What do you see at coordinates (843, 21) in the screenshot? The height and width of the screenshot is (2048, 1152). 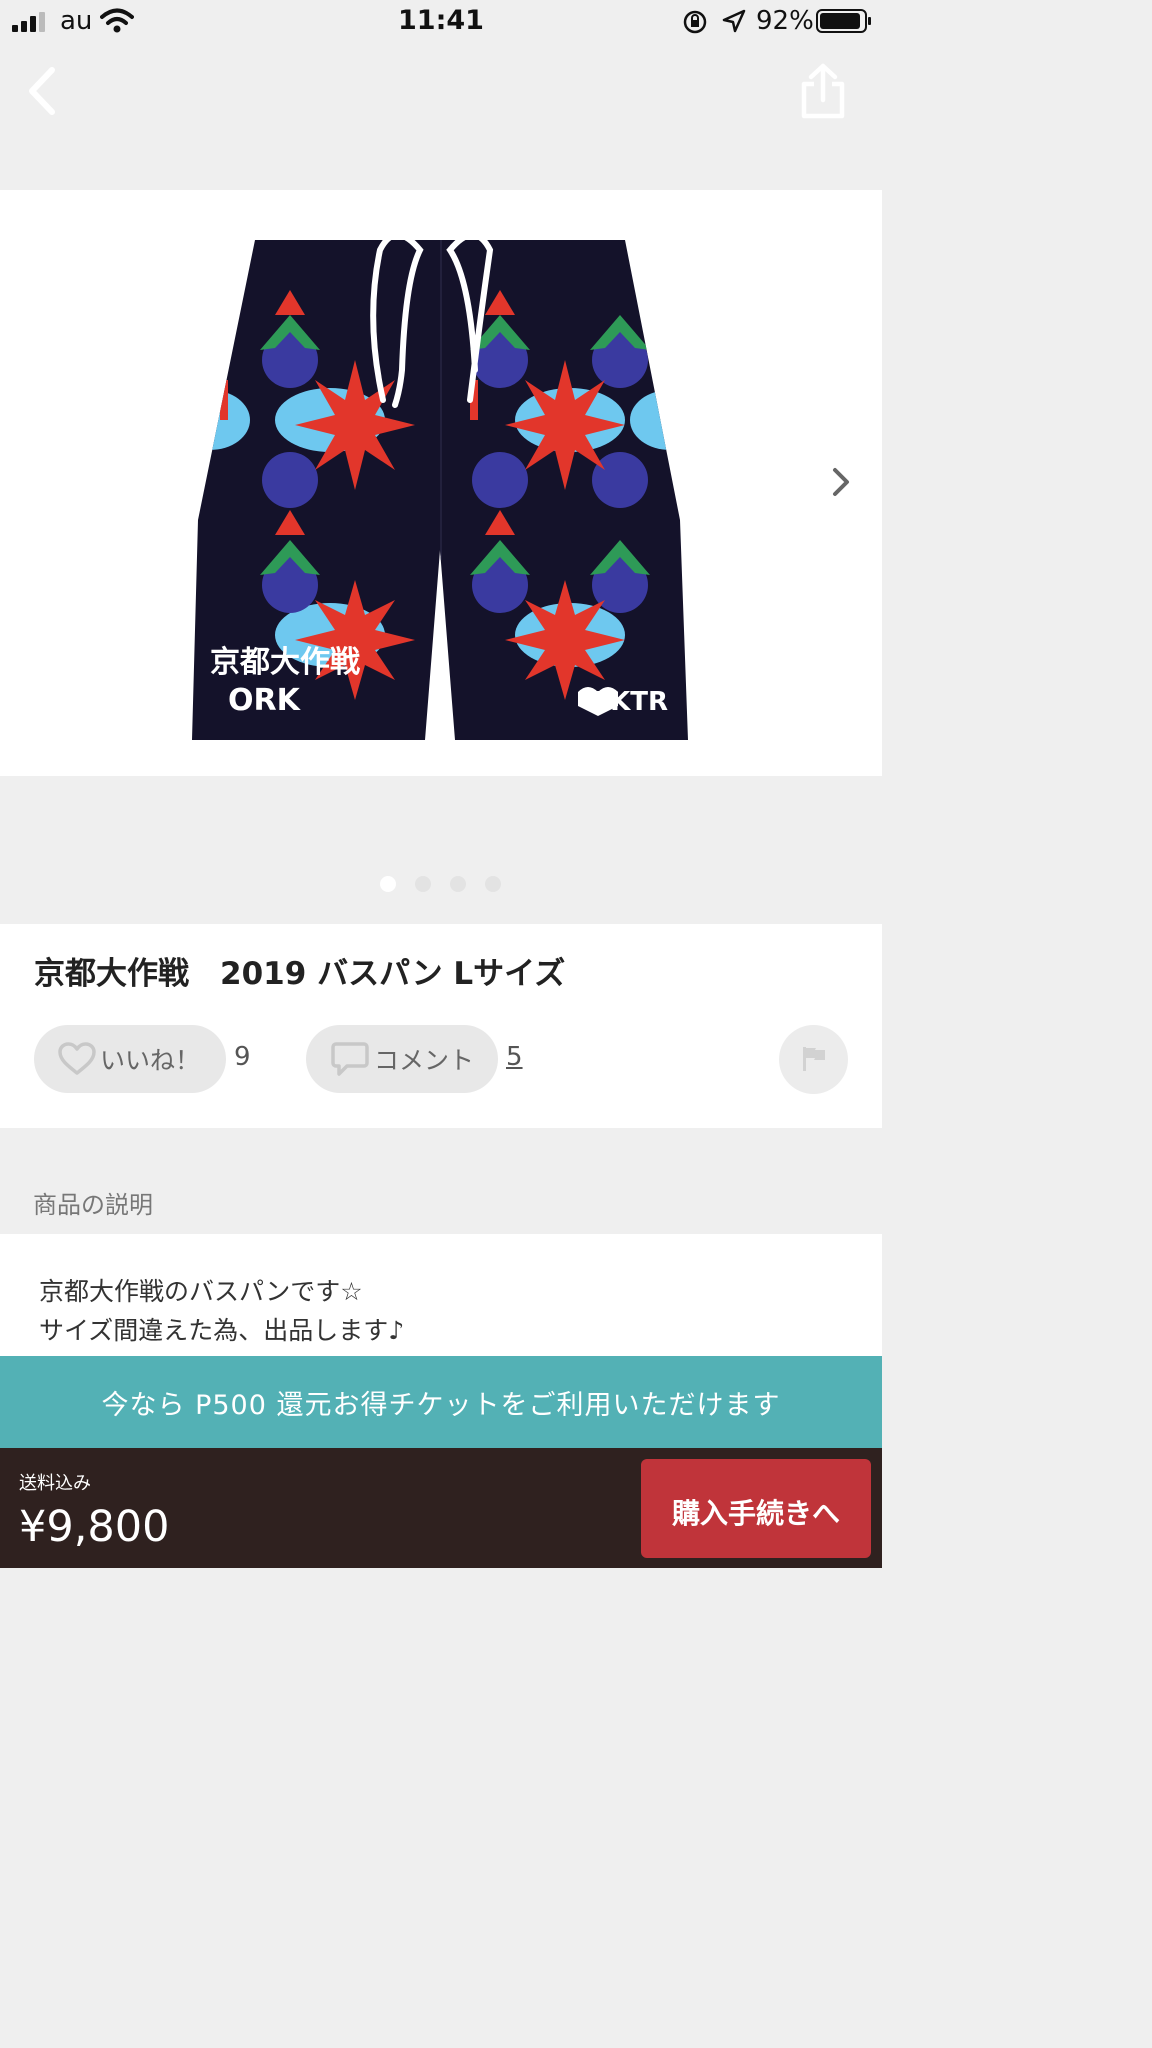 I see `battery-icon` at bounding box center [843, 21].